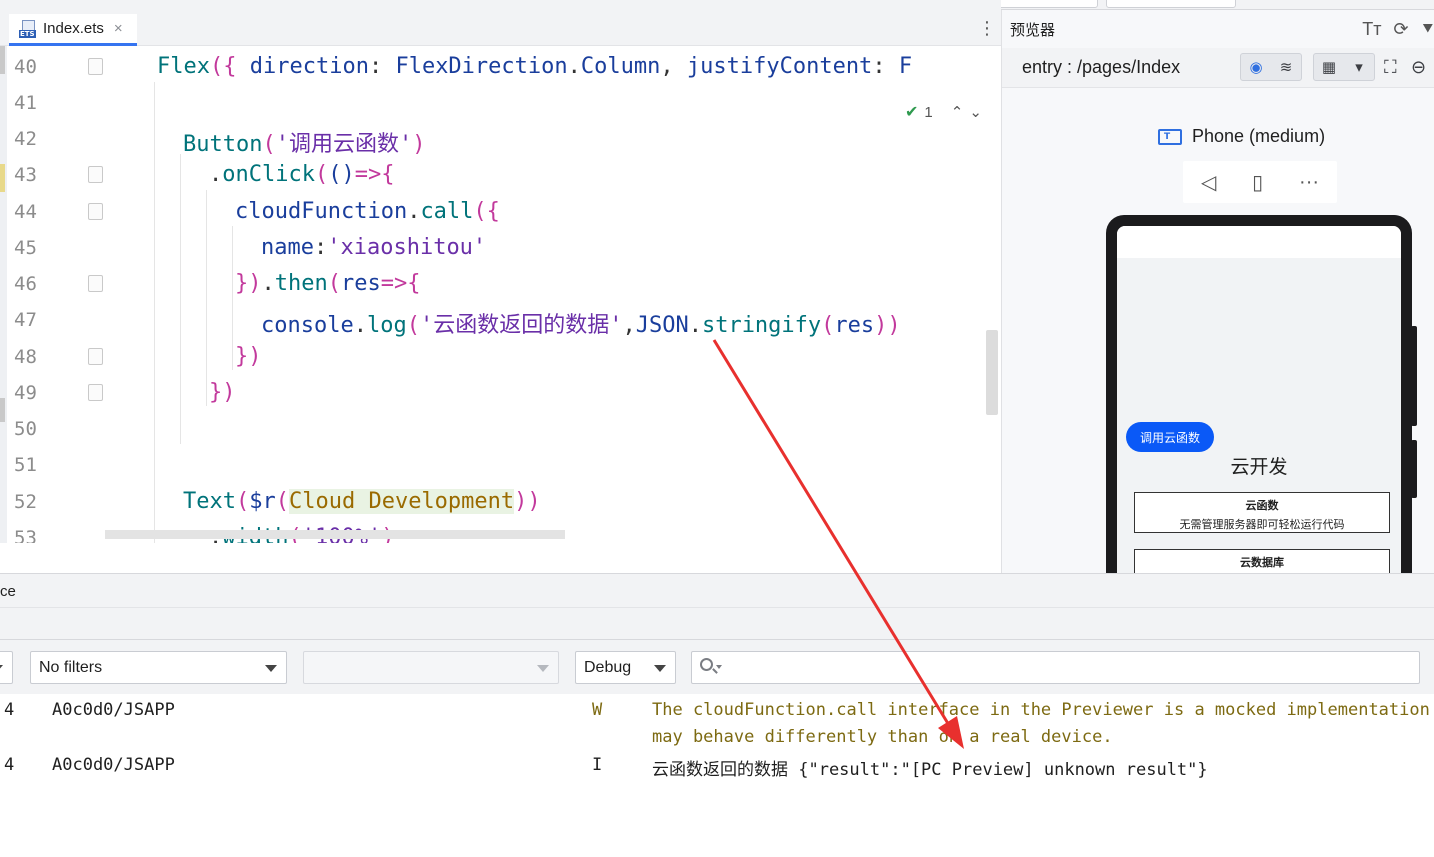  Describe the element at coordinates (25, 465) in the screenshot. I see `line-number: 51` at that location.